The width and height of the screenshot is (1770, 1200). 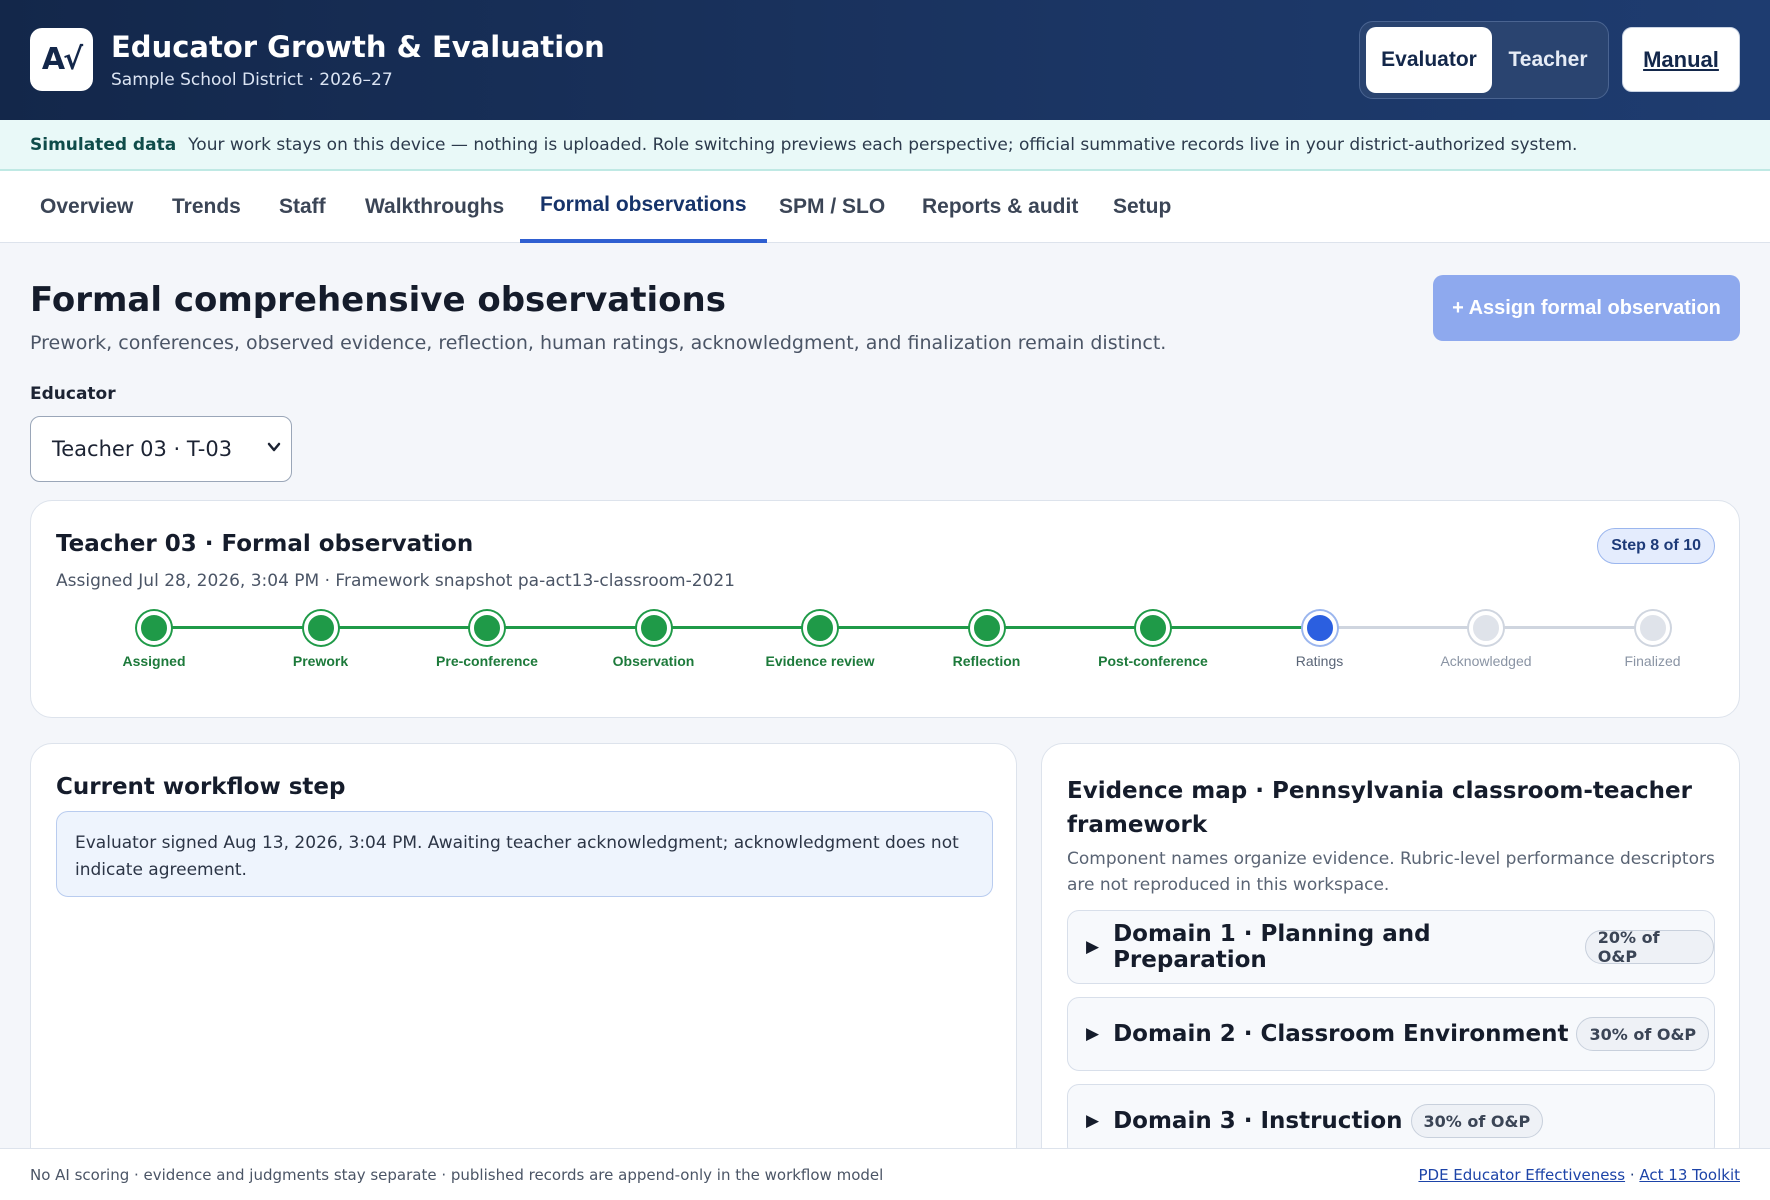 I want to click on step-label-acknowledged: Acknowledged, so click(x=1486, y=661).